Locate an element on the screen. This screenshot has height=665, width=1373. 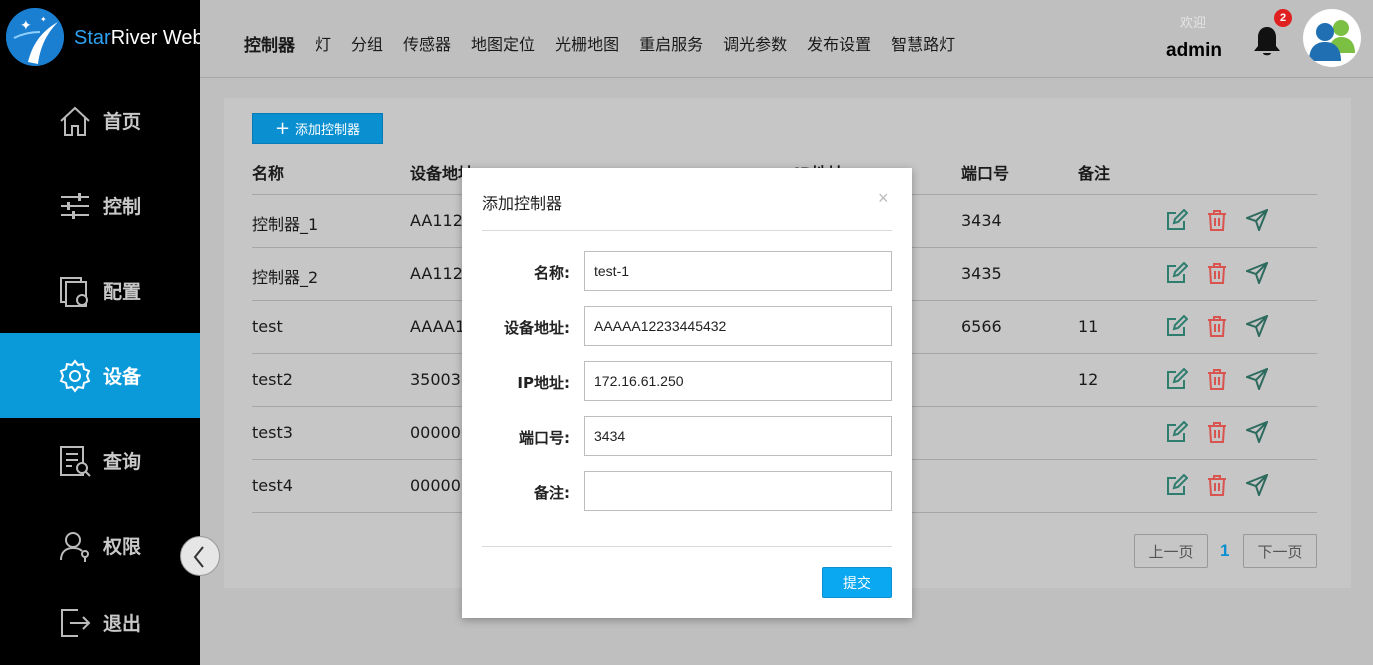
name-input is located at coordinates (738, 271).